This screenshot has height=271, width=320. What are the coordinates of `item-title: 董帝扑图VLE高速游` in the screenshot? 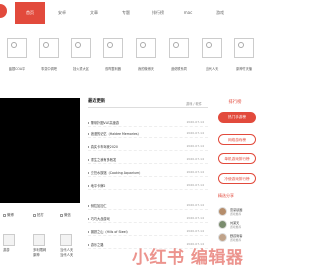 It's located at (103, 122).